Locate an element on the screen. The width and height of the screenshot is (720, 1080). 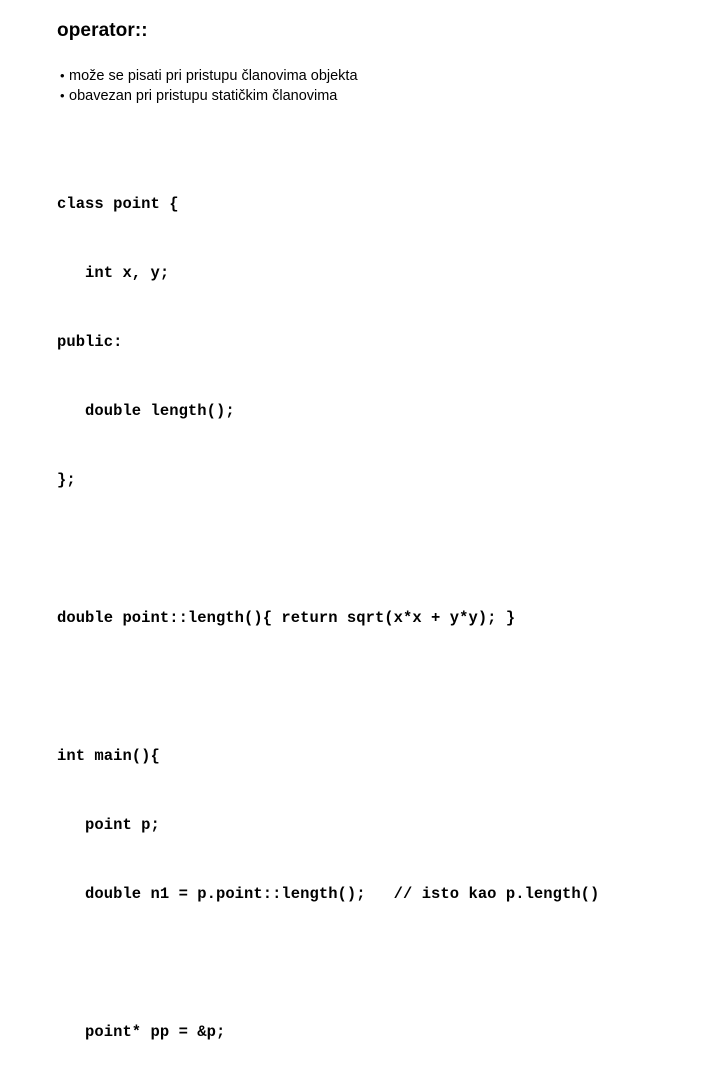
code-line: public: is located at coordinates (90, 342).